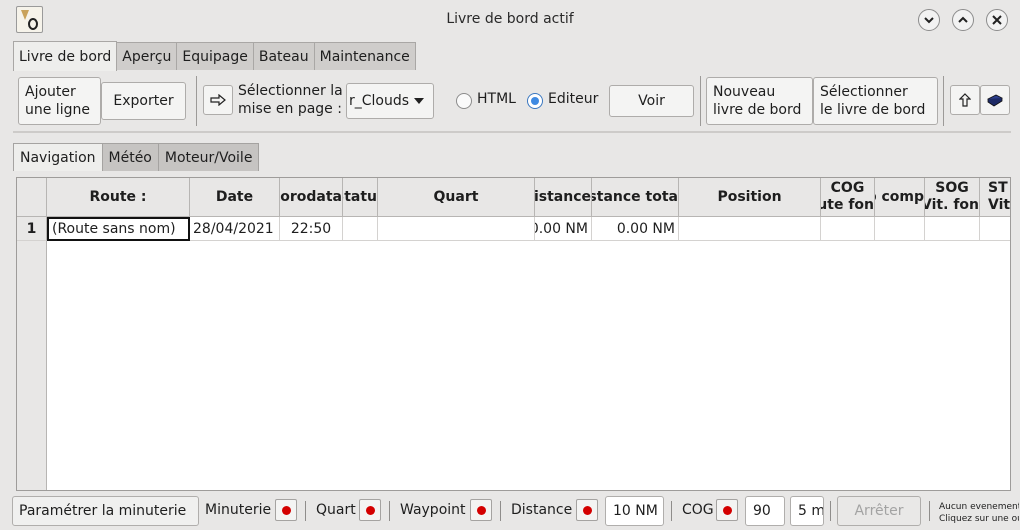  Describe the element at coordinates (379, 101) in the screenshot. I see `layout-dropdown-value: r_Clouds` at that location.